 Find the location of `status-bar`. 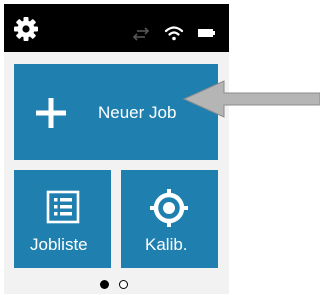

status-bar is located at coordinates (116, 28).